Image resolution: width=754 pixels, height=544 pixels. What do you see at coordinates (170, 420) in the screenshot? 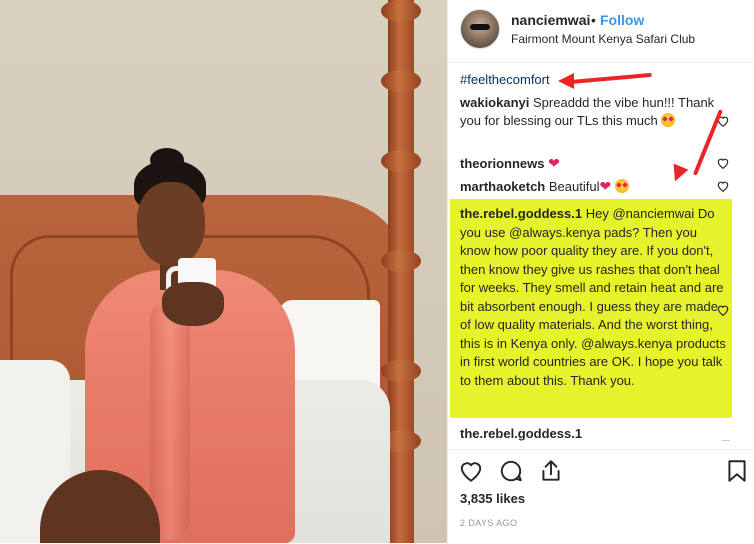
I see `robe-fold` at bounding box center [170, 420].